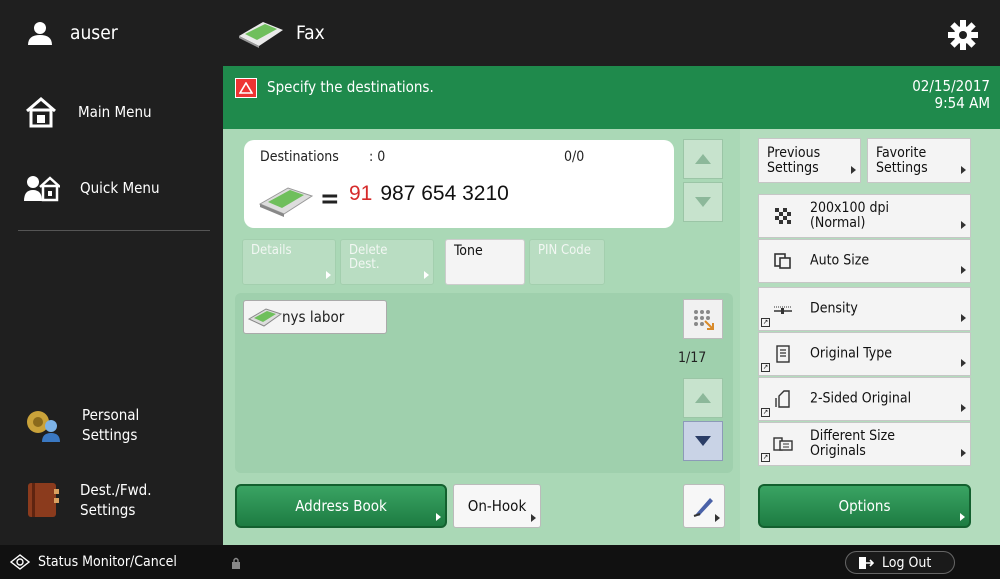 This screenshot has height=579, width=1000. I want to click on pin-code-button: PIN Code, so click(567, 262).